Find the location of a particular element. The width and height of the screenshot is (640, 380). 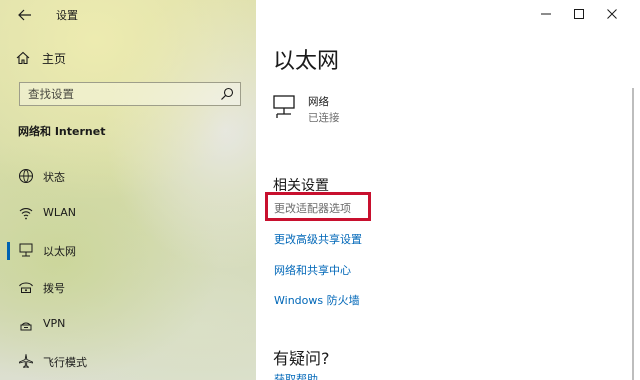

sidebar-item-wlan: WLAN is located at coordinates (128, 213).